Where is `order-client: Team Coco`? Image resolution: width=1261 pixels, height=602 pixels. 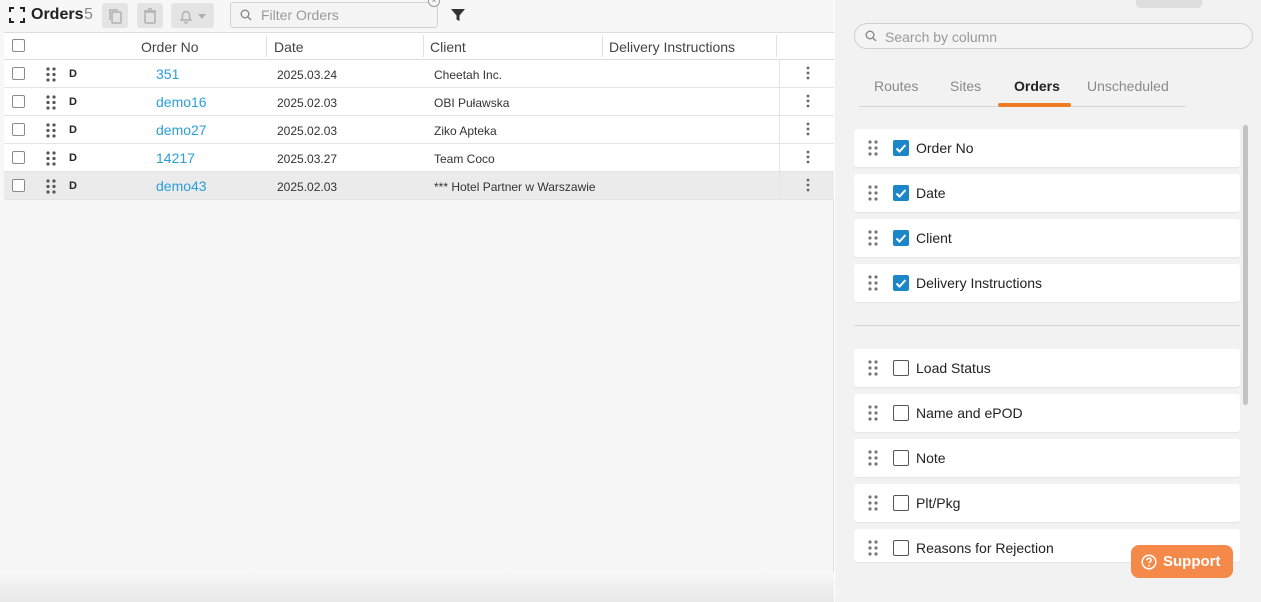
order-client: Team Coco is located at coordinates (464, 159).